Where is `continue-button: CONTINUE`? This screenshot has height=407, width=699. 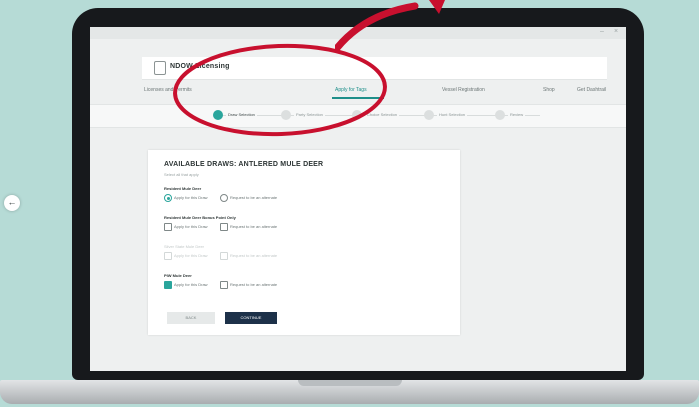
continue-button: CONTINUE is located at coordinates (251, 318).